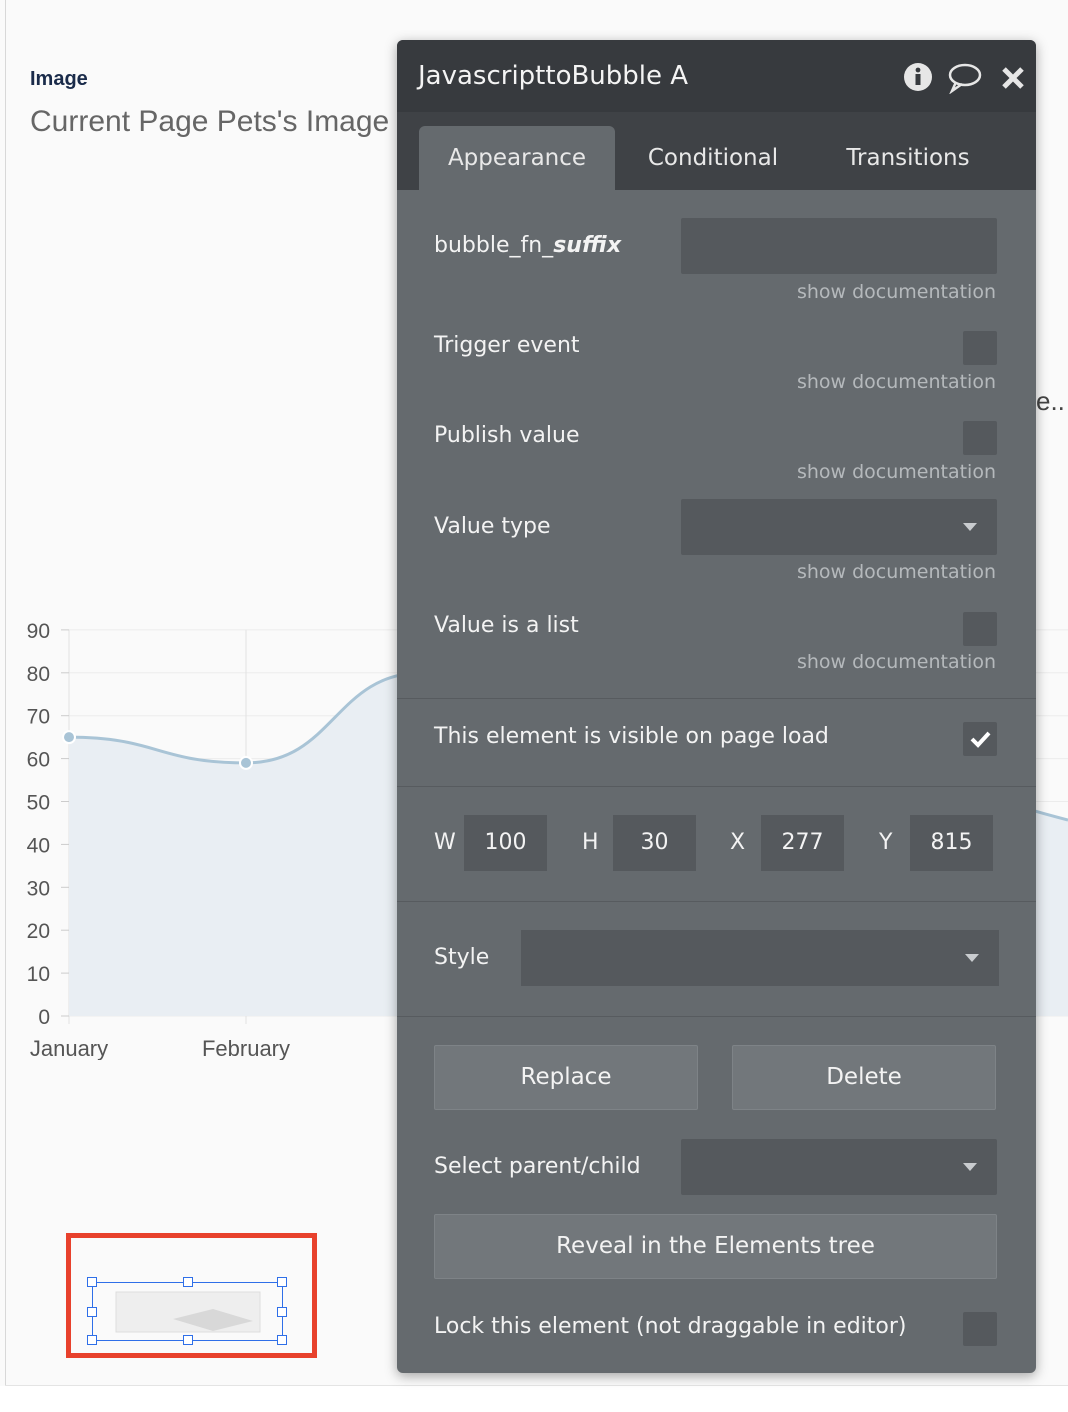 This screenshot has width=1068, height=1412. What do you see at coordinates (44, 1017) in the screenshot?
I see `y-tick-label: 0` at bounding box center [44, 1017].